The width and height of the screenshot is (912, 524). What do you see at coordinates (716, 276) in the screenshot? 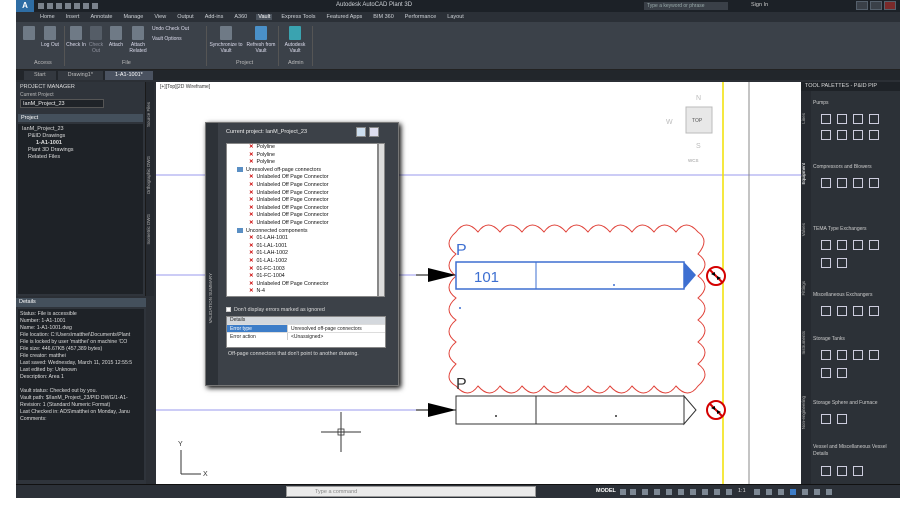
I see `no-connection-icon-upper` at bounding box center [716, 276].